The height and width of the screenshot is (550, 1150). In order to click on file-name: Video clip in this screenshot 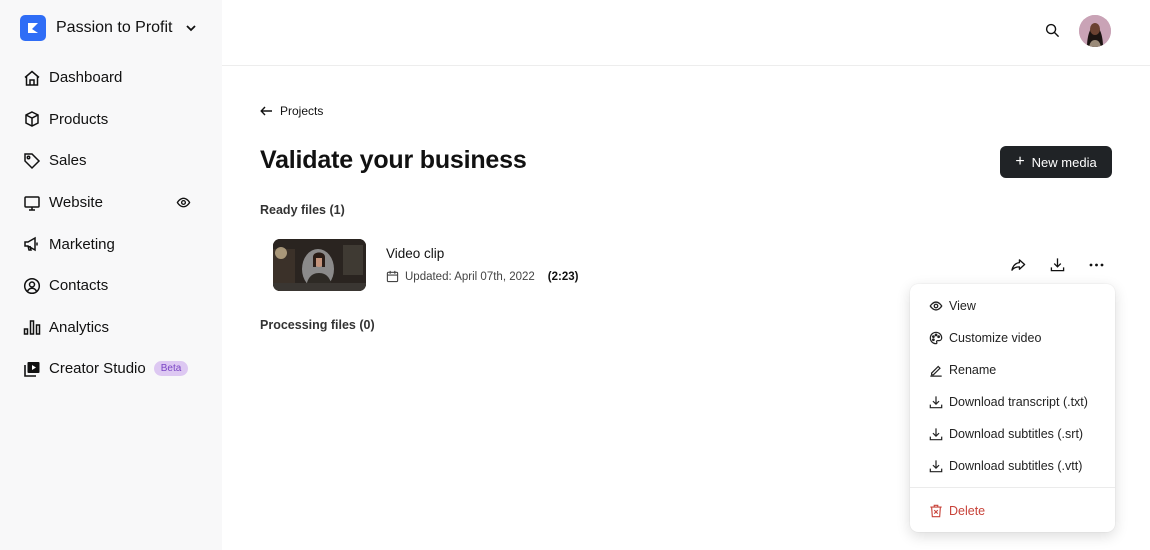, I will do `click(415, 253)`.